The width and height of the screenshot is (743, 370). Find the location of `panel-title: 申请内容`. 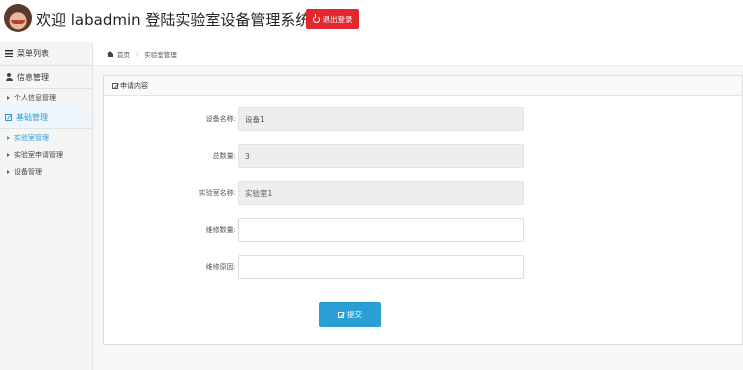

panel-title: 申请内容 is located at coordinates (134, 85).